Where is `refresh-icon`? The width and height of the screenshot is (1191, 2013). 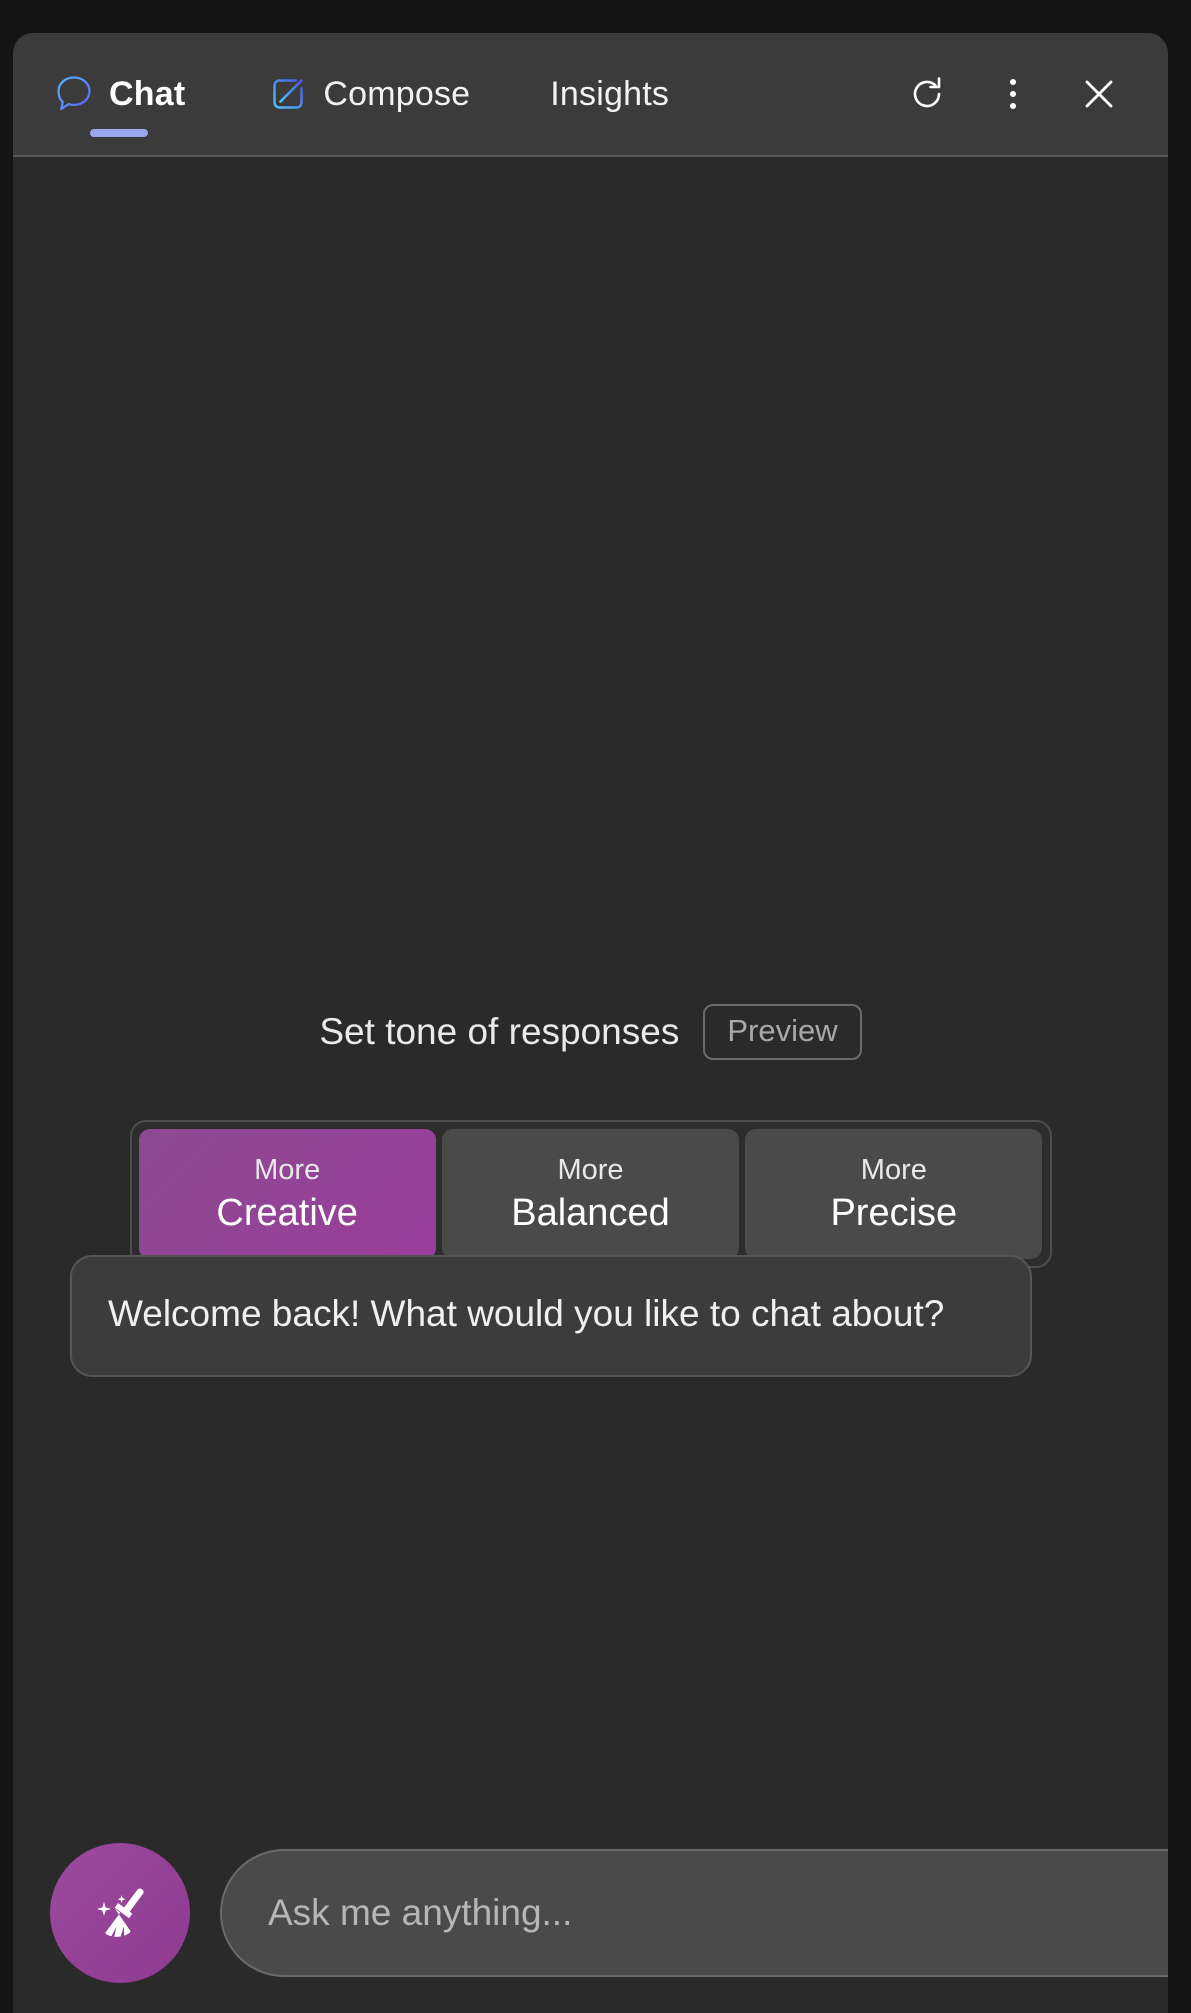
refresh-icon is located at coordinates (927, 94).